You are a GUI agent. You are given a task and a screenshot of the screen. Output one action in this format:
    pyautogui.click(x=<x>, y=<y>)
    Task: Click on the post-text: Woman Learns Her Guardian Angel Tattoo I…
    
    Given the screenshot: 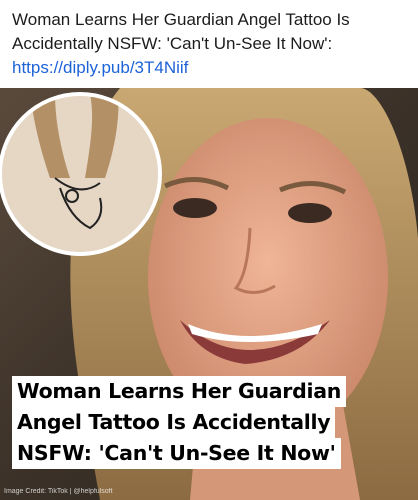 What is the action you would take?
    pyautogui.click(x=212, y=44)
    